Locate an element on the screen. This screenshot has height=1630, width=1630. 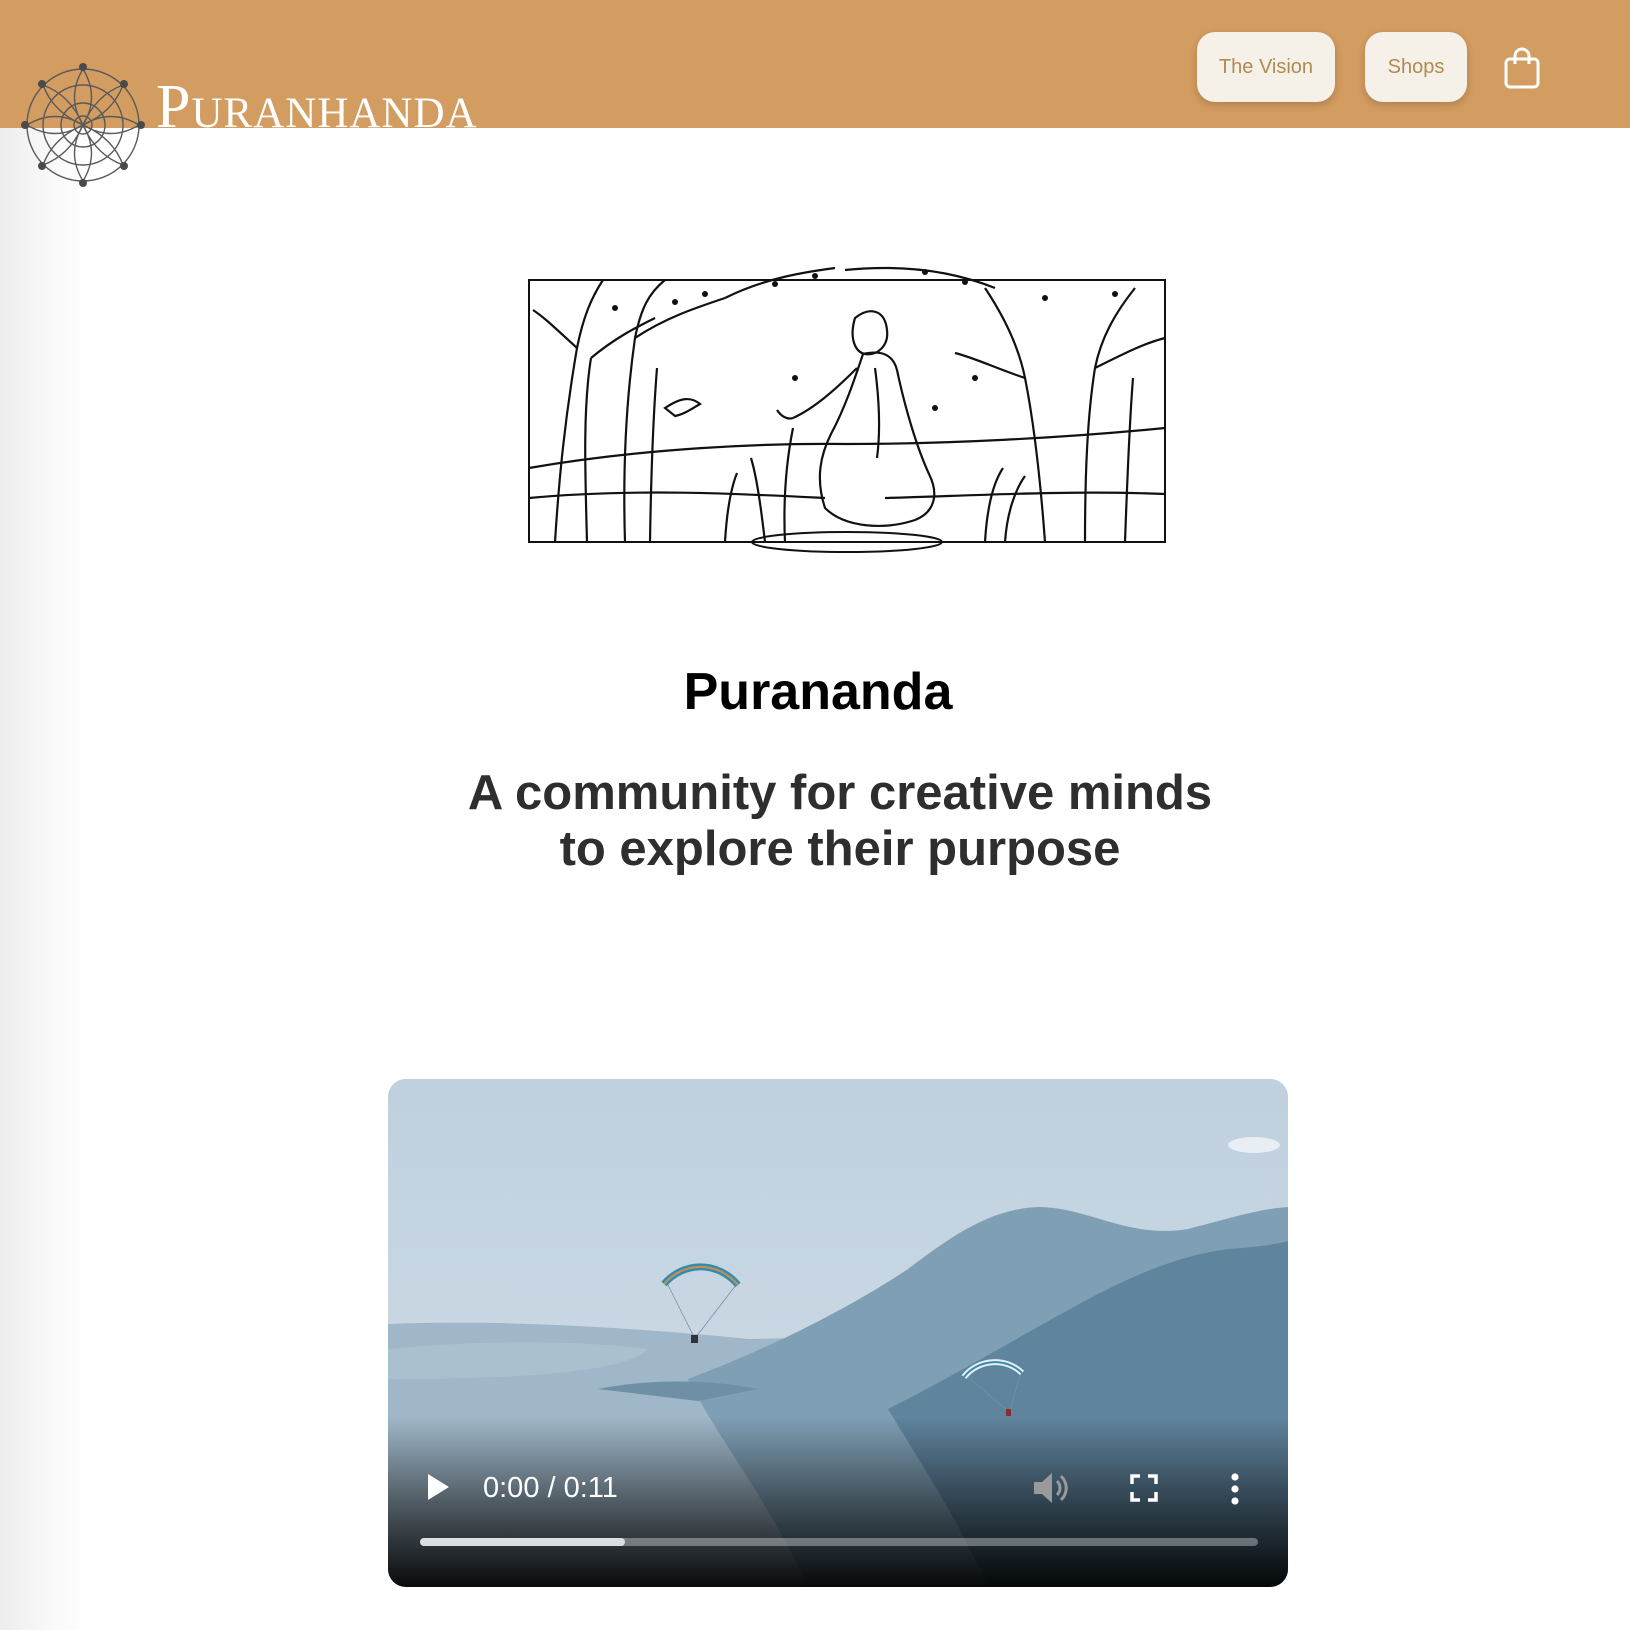
brand-wordmark: Puranhanda is located at coordinates (317, 107).